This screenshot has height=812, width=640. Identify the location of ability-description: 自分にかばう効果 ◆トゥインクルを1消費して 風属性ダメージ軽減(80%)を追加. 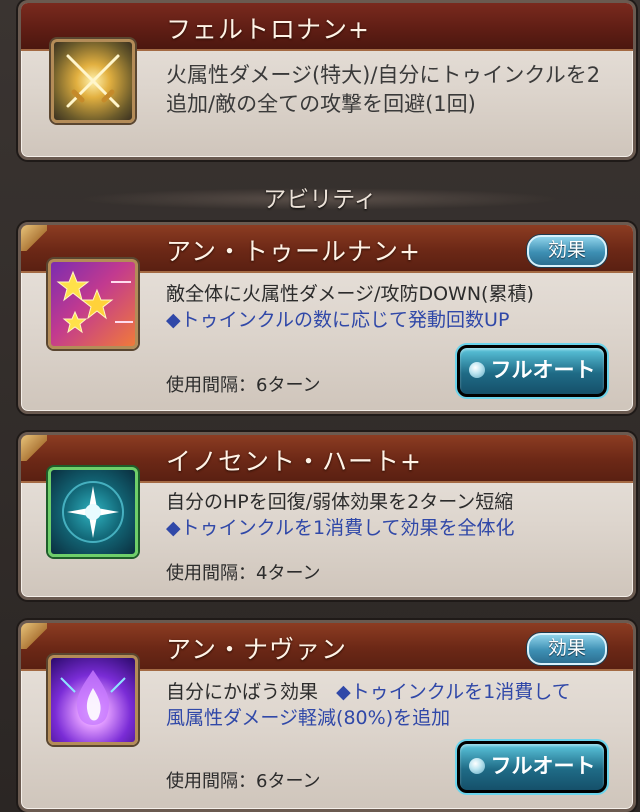
(389, 705).